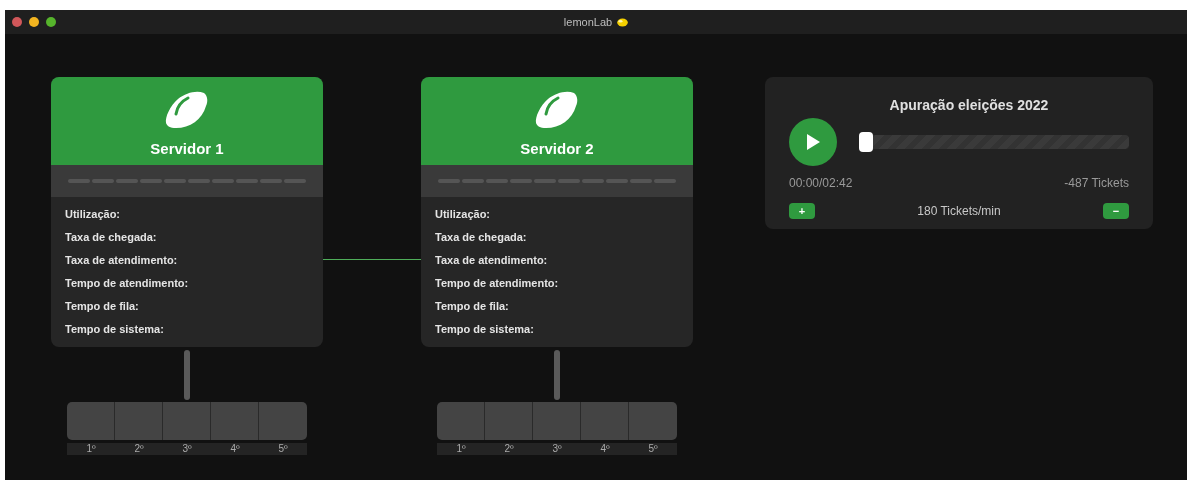 Image resolution: width=1192 pixels, height=485 pixels. I want to click on elapsed-time: 00:00/02:42, so click(821, 183).